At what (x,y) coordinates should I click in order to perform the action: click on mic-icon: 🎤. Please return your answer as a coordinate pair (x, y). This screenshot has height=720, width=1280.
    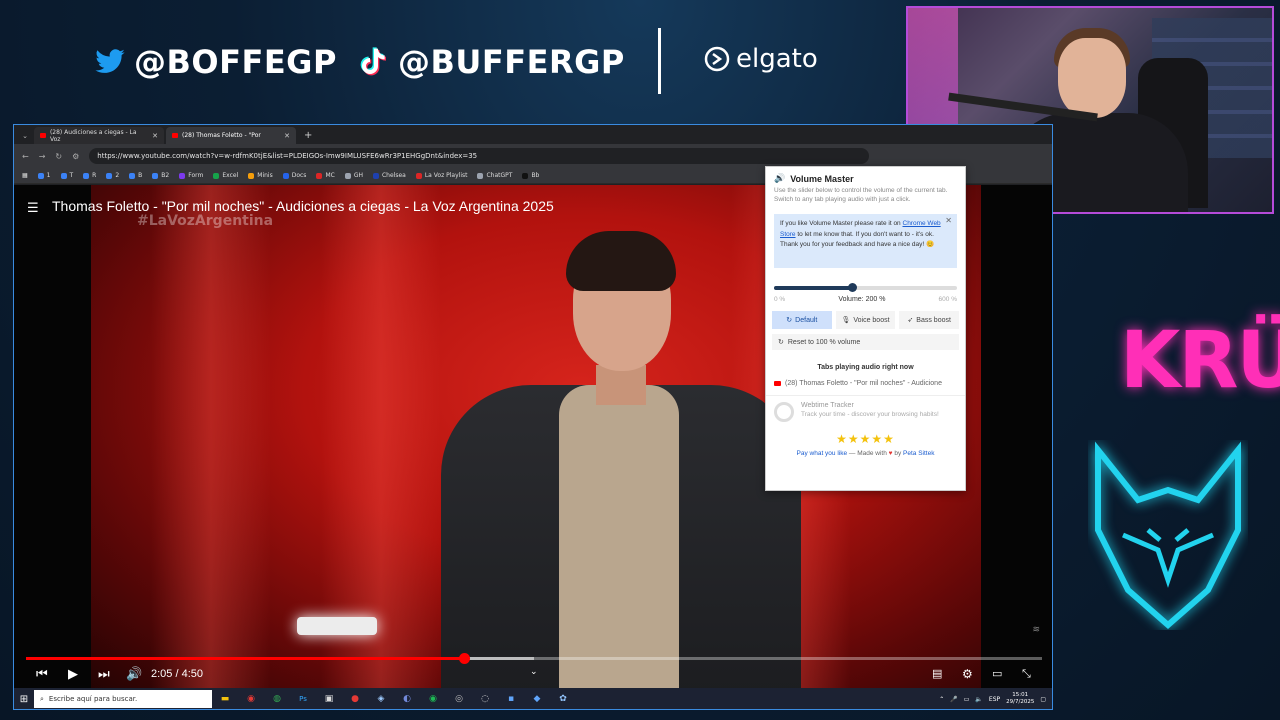
    Looking at the image, I should click on (953, 699).